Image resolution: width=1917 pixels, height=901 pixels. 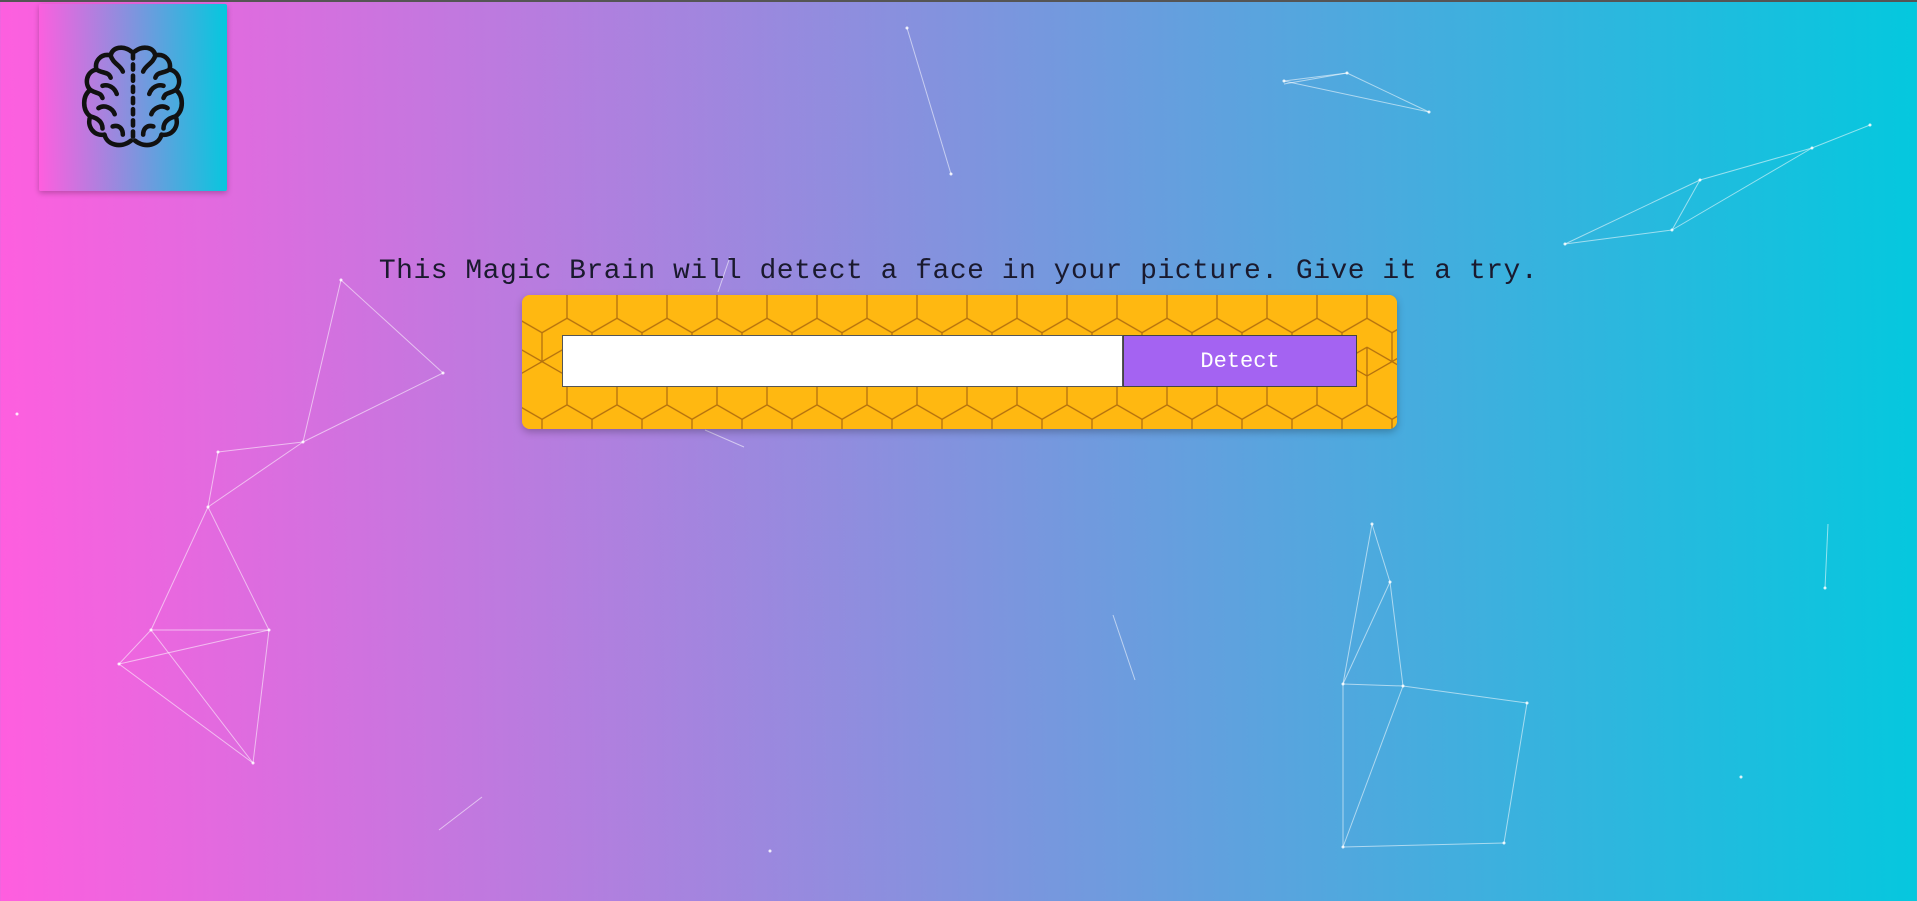 What do you see at coordinates (842, 361) in the screenshot?
I see `image-url-input` at bounding box center [842, 361].